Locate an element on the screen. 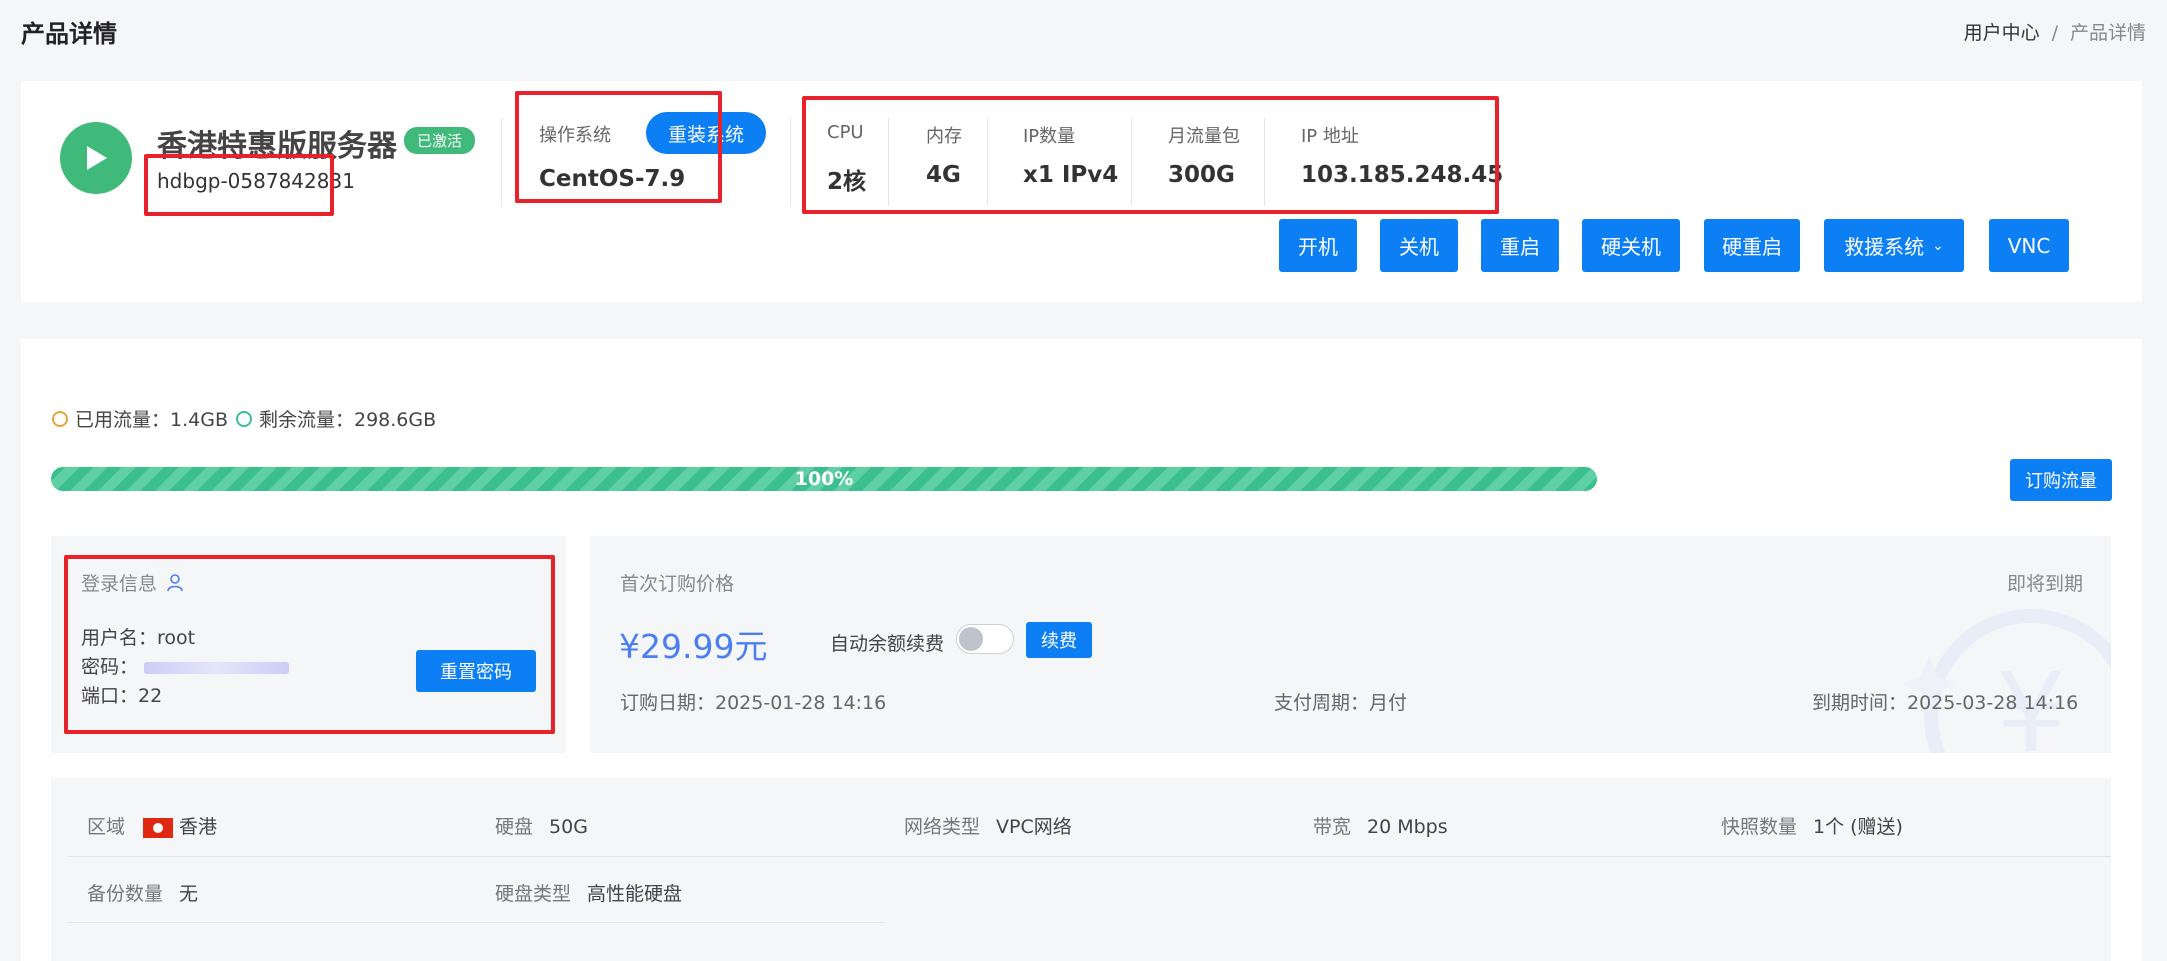 Image resolution: width=2167 pixels, height=961 pixels. detail-backup-value: 无 is located at coordinates (189, 894).